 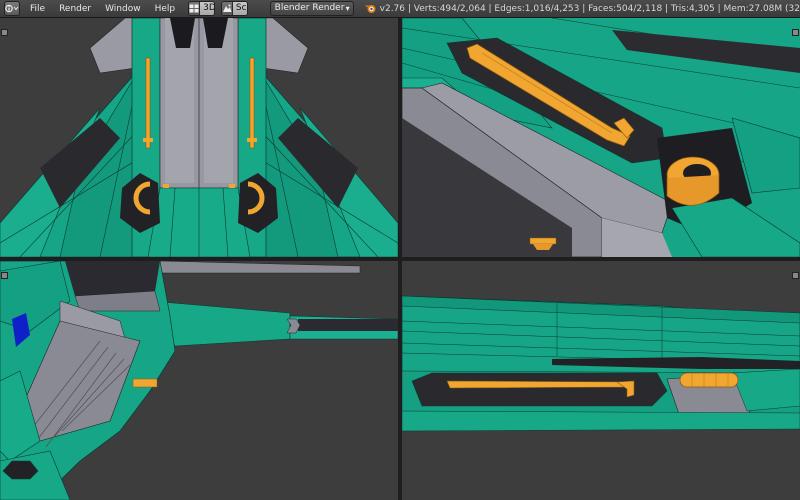 I want to click on screen-layout-name: 3D View Full, so click(x=207, y=8).